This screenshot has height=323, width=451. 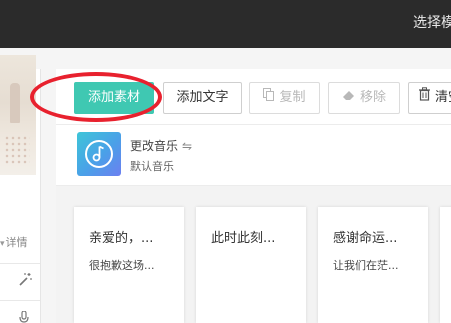 I want to click on copy-label: 复制, so click(x=292, y=97).